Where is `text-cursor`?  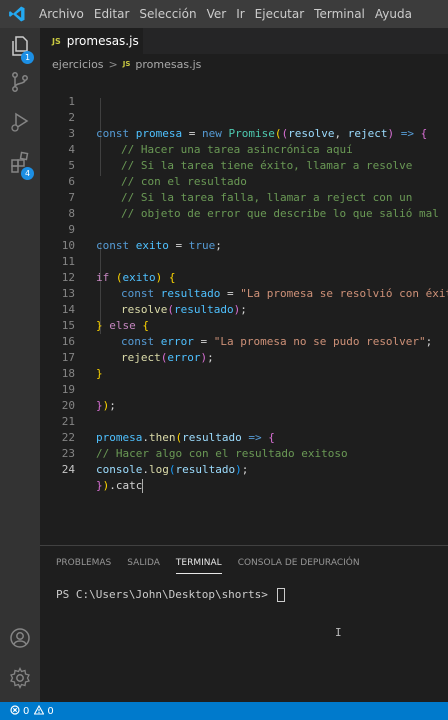
text-cursor is located at coordinates (143, 486).